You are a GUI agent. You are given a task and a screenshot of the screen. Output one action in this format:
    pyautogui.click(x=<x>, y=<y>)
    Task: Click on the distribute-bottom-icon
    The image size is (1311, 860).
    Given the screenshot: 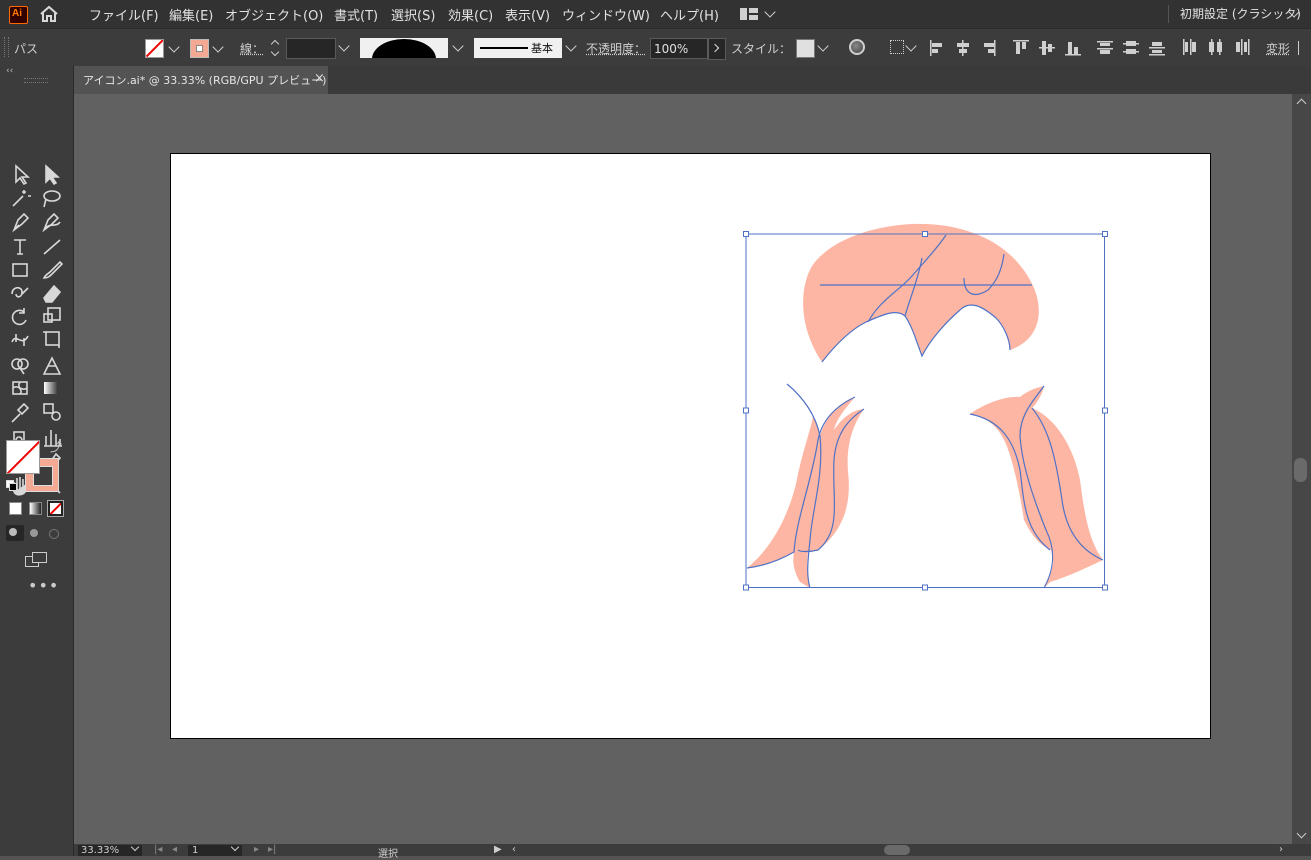 What is the action you would take?
    pyautogui.click(x=1157, y=49)
    